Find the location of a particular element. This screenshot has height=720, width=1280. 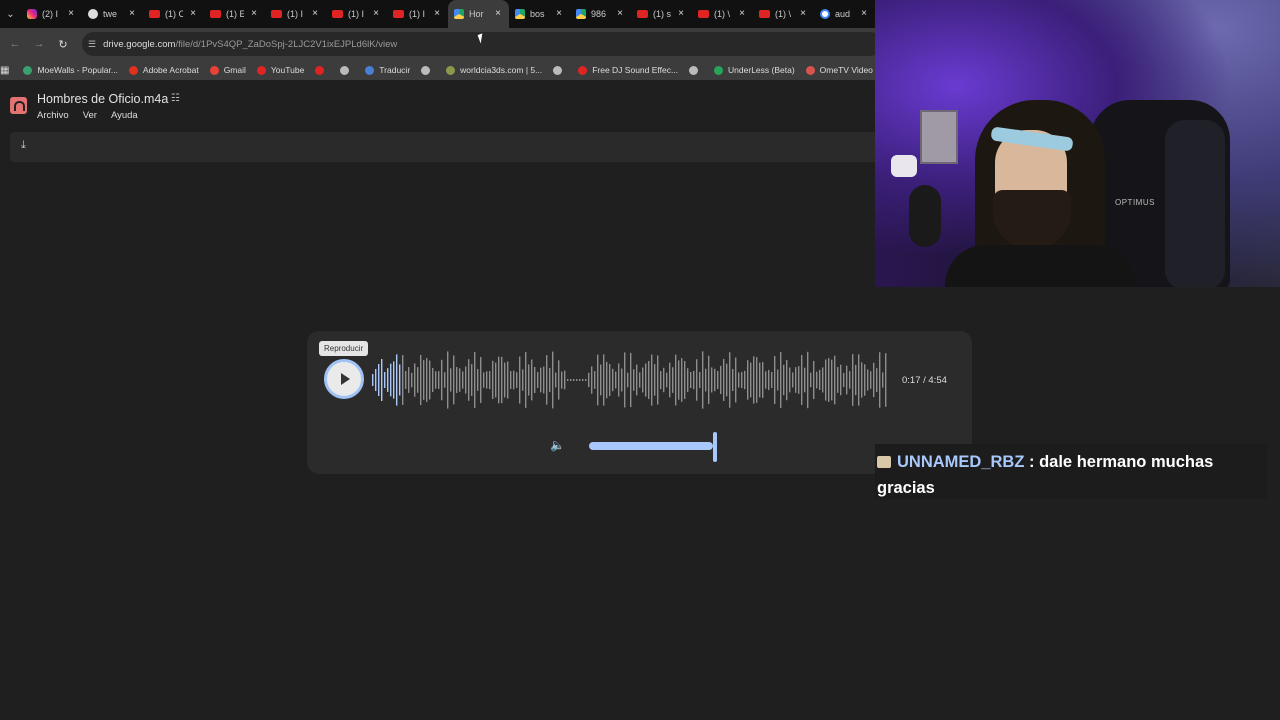

back-icon: ← is located at coordinates (15, 44).